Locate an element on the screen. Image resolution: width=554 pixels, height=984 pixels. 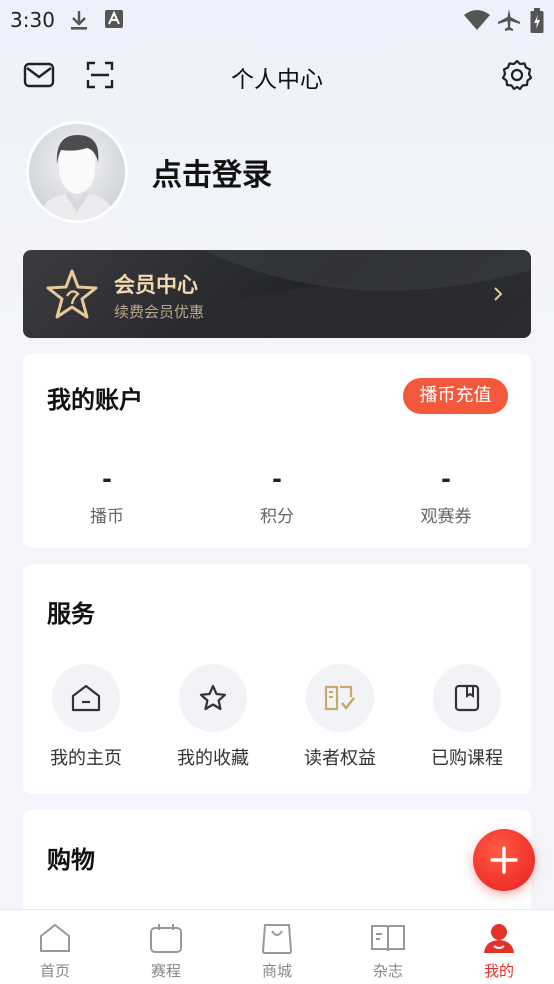
wifi-icon is located at coordinates (477, 22).